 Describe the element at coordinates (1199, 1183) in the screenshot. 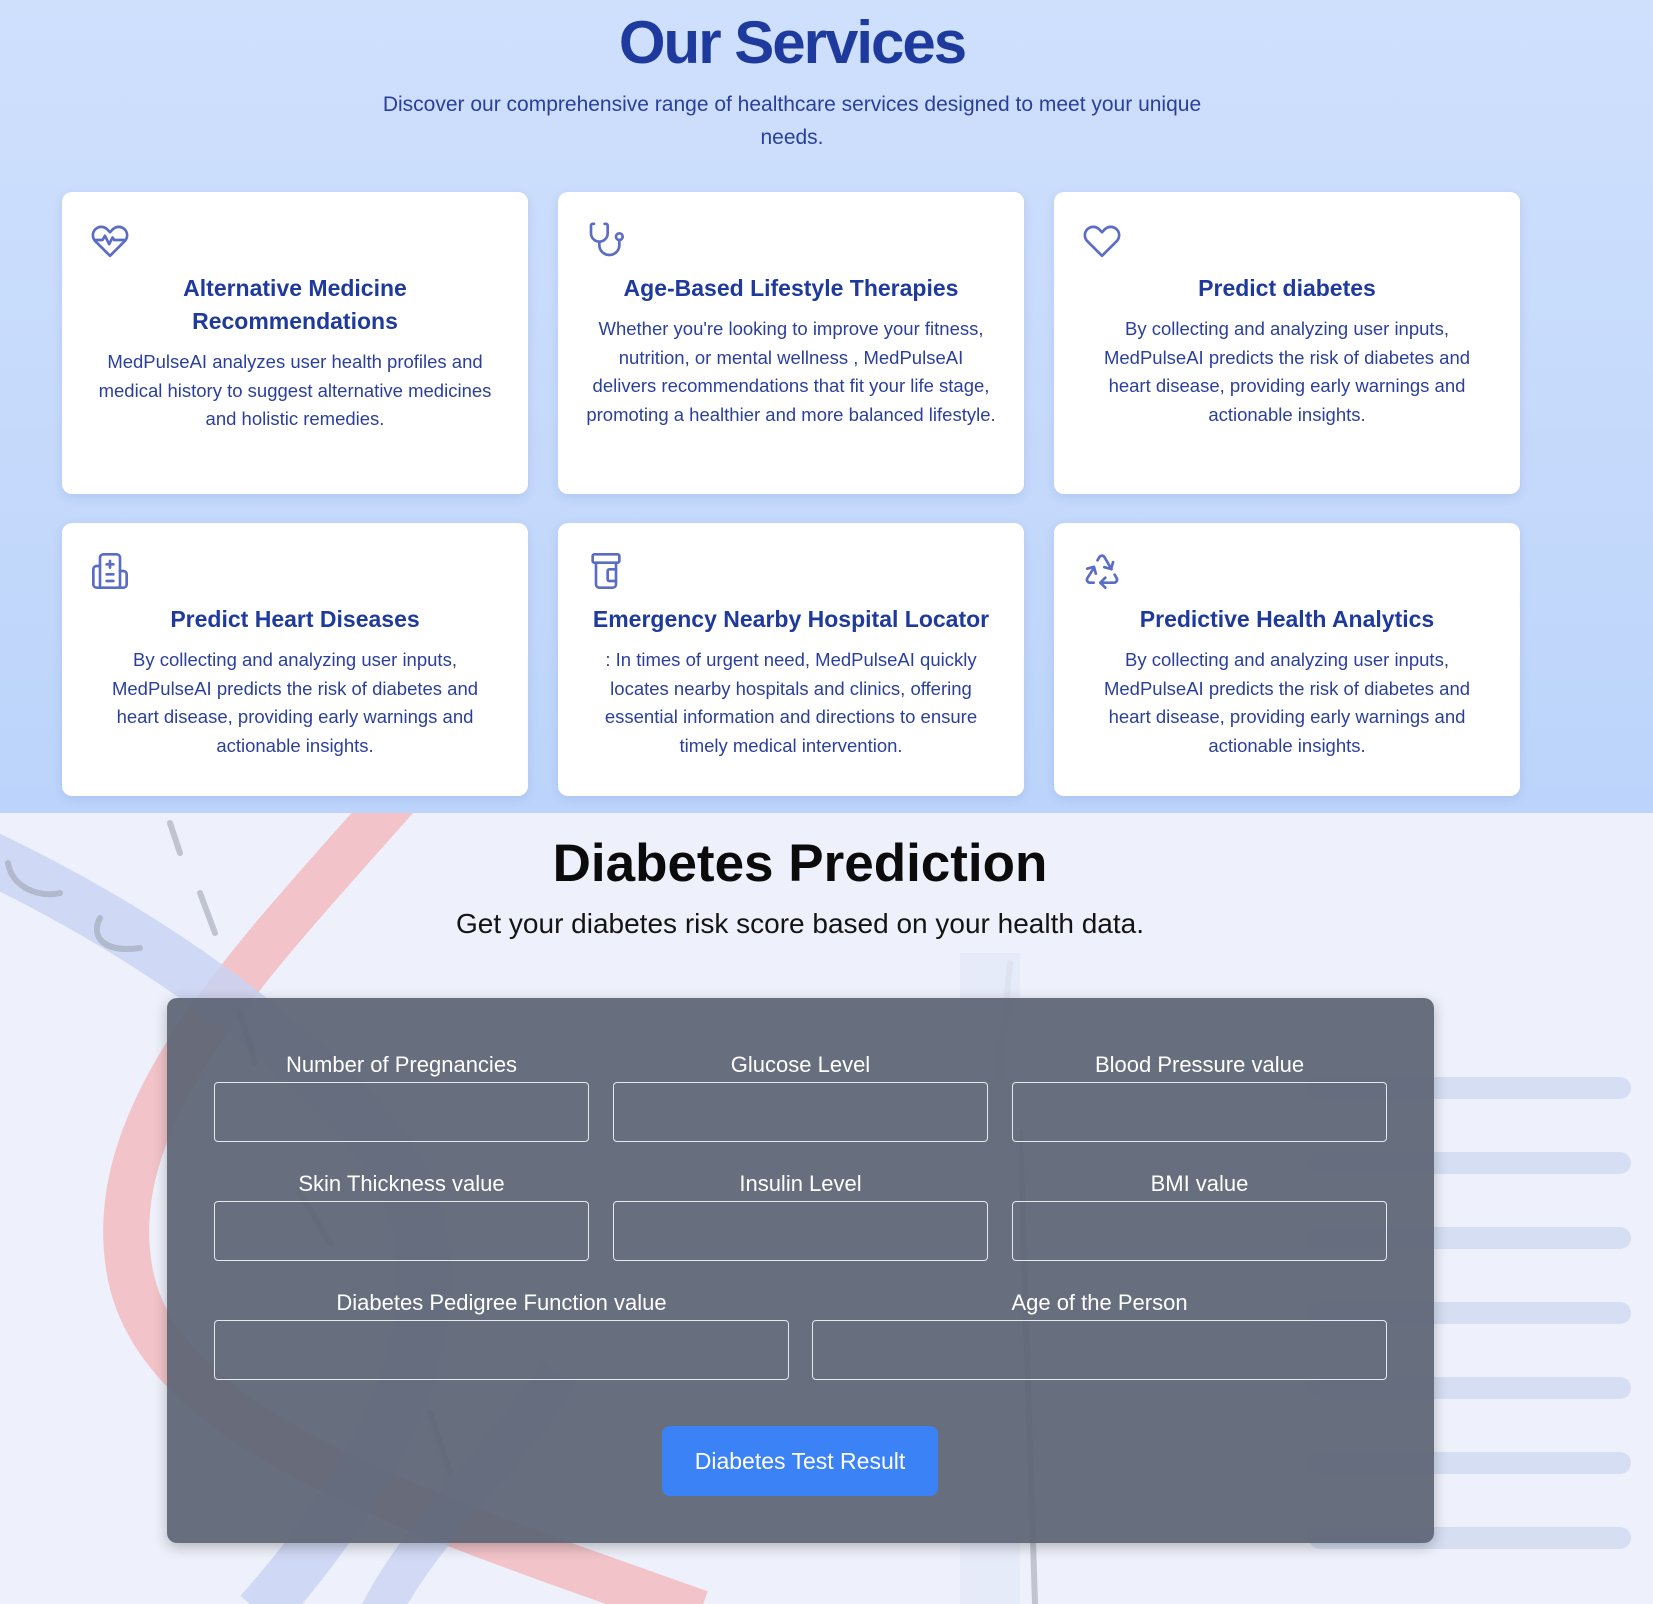

I see `field-label: BMI value` at that location.